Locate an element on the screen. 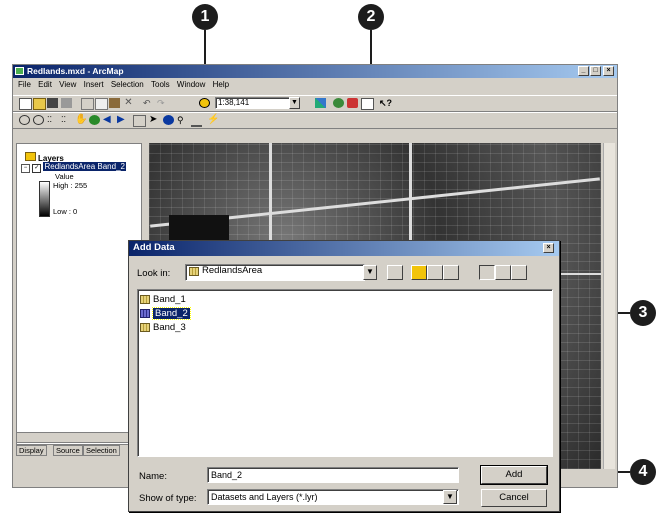  select-elements-arrow-icon: ➤ is located at coordinates (154, 120).